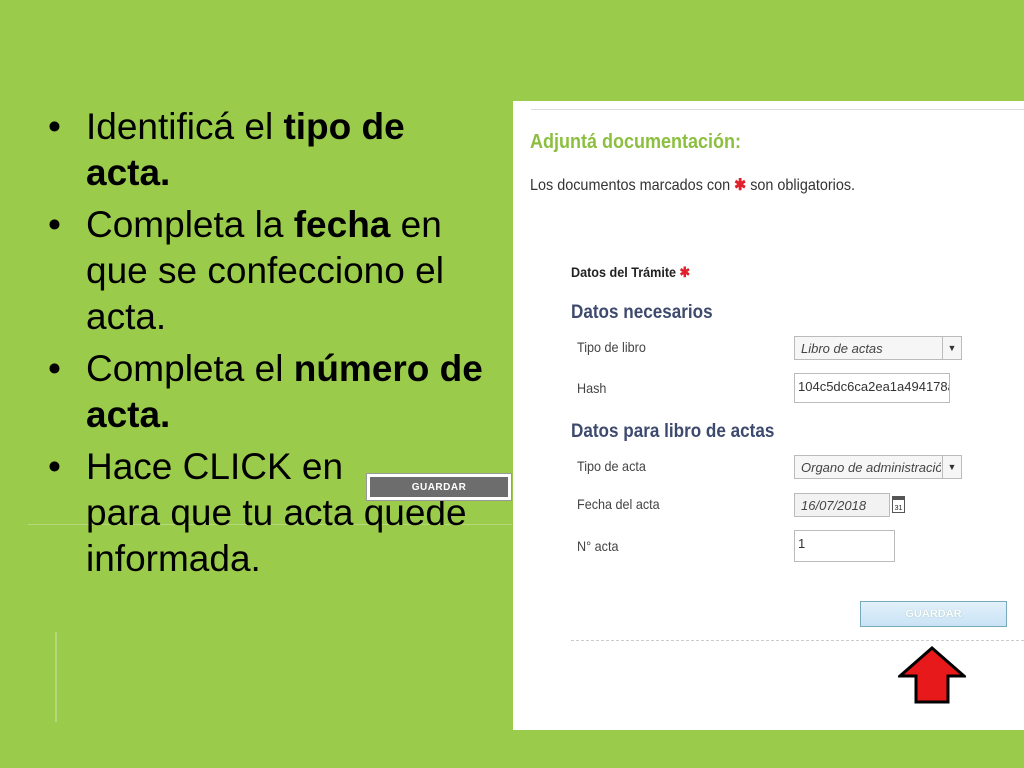  What do you see at coordinates (842, 505) in the screenshot?
I see `fecha-acta-input: 16/07/2018` at bounding box center [842, 505].